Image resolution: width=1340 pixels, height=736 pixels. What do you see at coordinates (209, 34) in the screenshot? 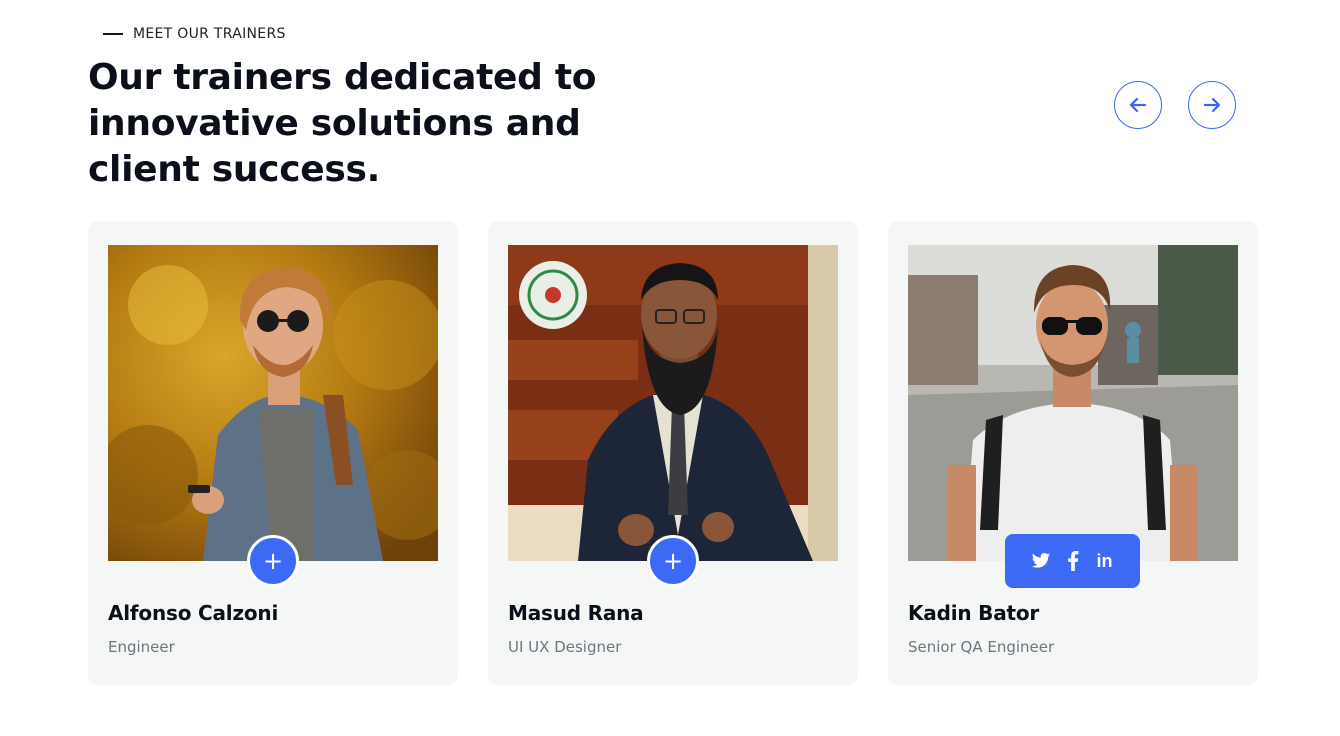
I see `eyebrow-label: MEET OUR TRAINERS` at bounding box center [209, 34].